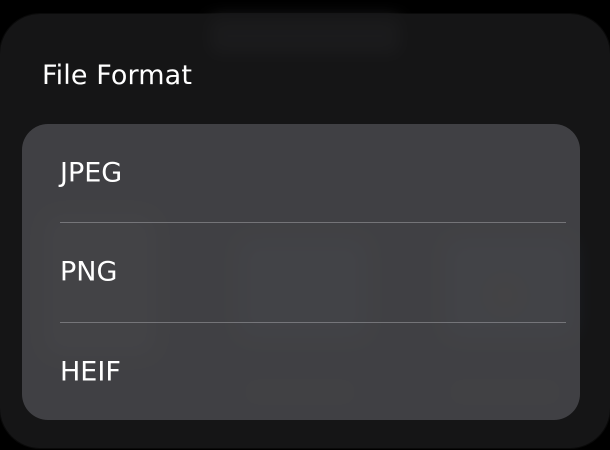 This screenshot has height=450, width=610. I want to click on format-option-label: PNG, so click(89, 272).